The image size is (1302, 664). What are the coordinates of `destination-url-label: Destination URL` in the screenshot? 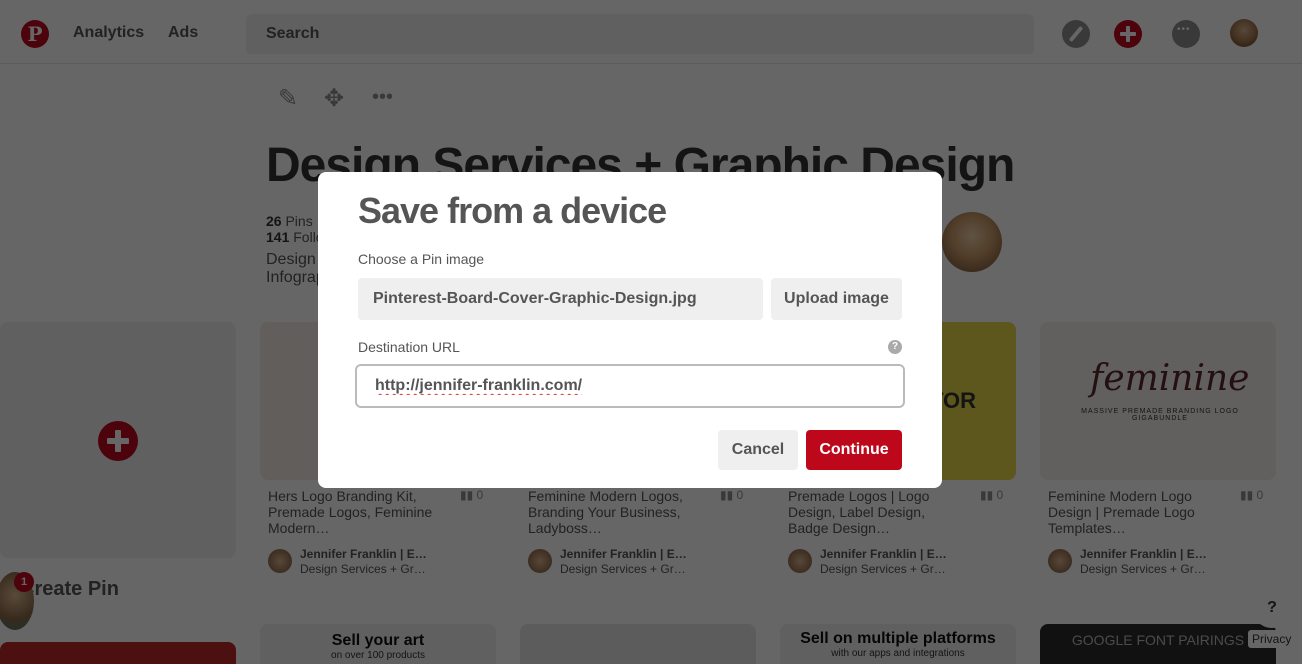 It's located at (409, 347).